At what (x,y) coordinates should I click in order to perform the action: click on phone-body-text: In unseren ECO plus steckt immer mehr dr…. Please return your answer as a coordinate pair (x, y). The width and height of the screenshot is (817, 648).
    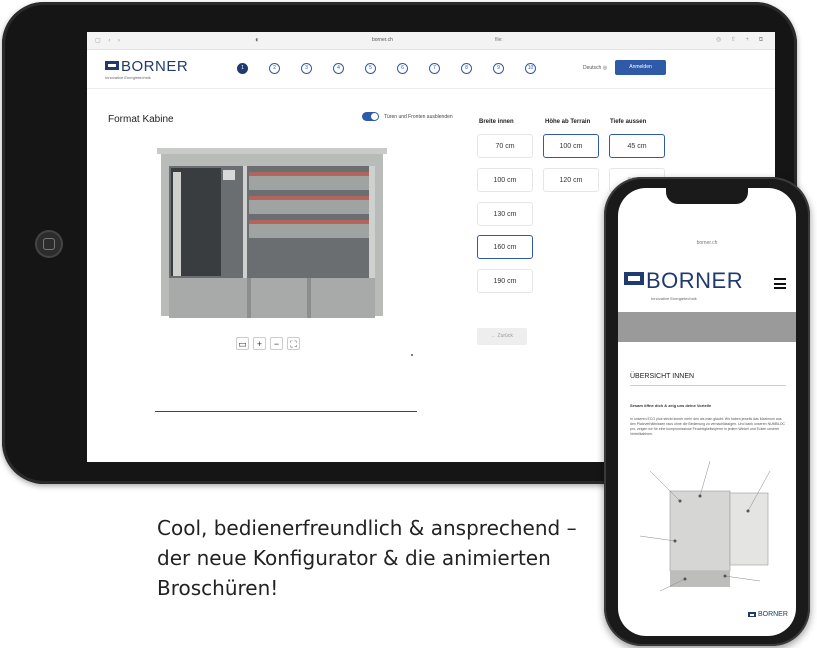
    Looking at the image, I should click on (708, 426).